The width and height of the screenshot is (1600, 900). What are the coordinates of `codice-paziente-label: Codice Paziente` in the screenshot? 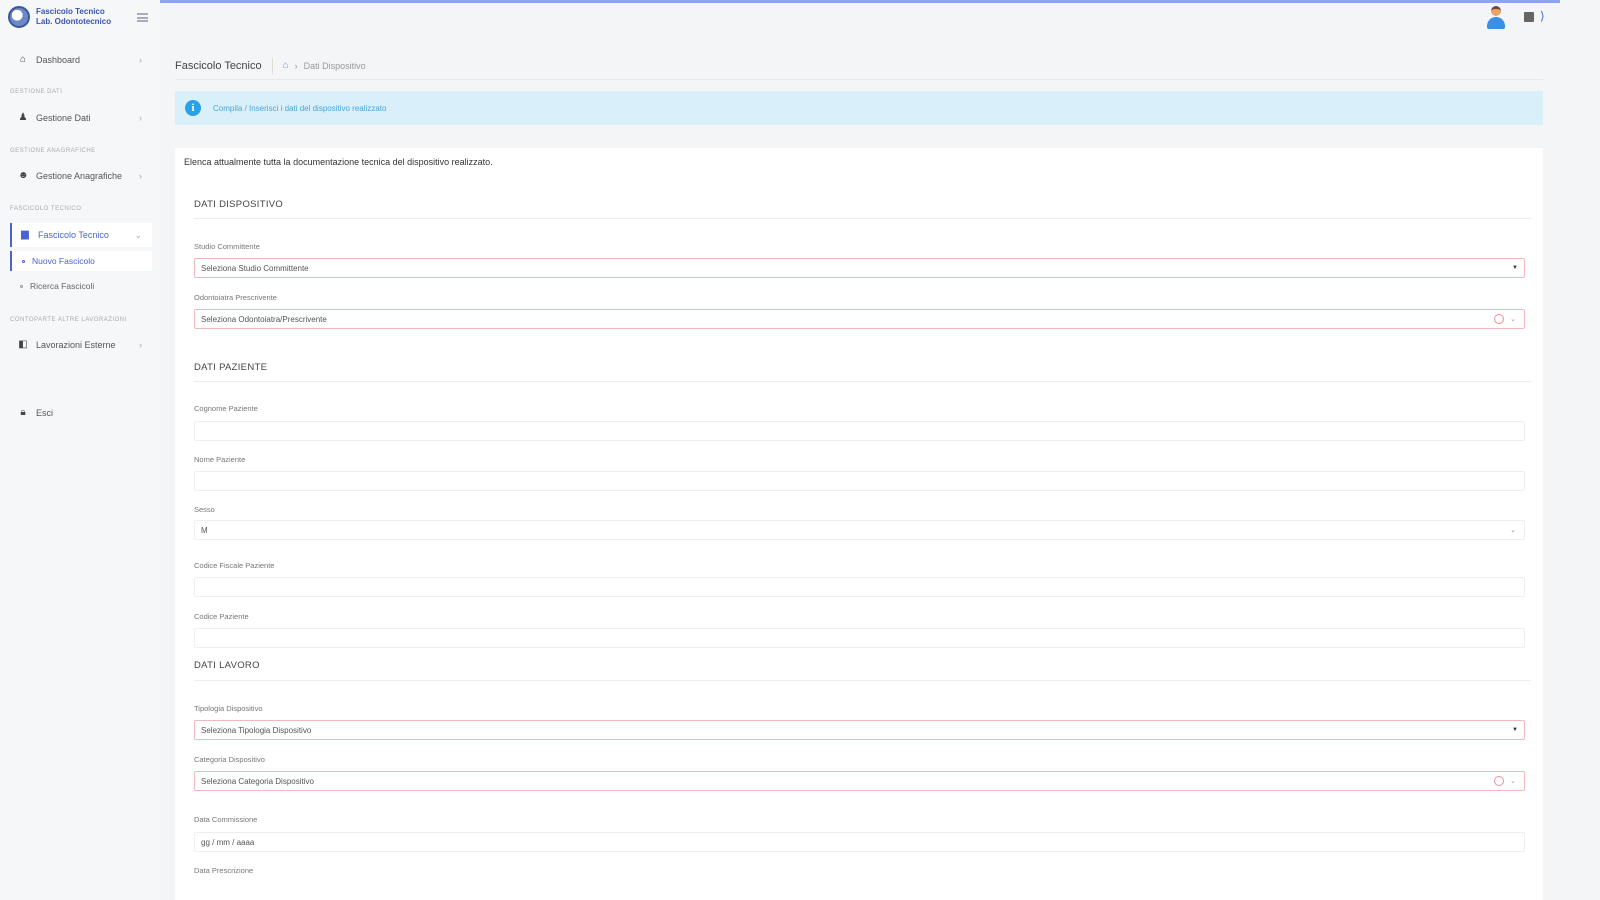 It's located at (221, 616).